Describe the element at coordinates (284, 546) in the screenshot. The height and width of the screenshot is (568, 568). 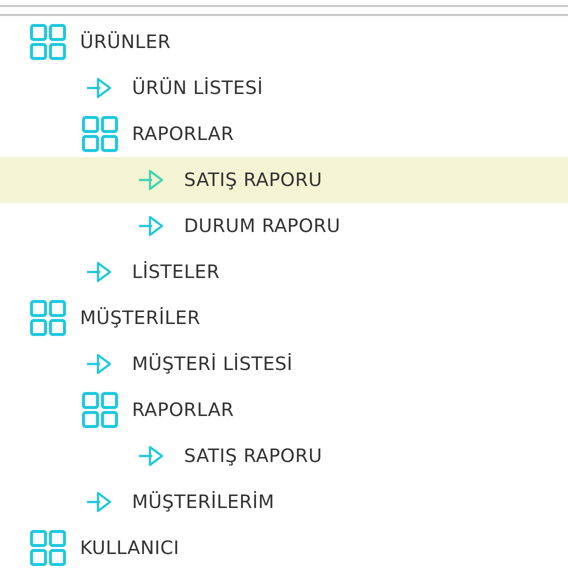
I see `tree-item: KULLANICI` at that location.